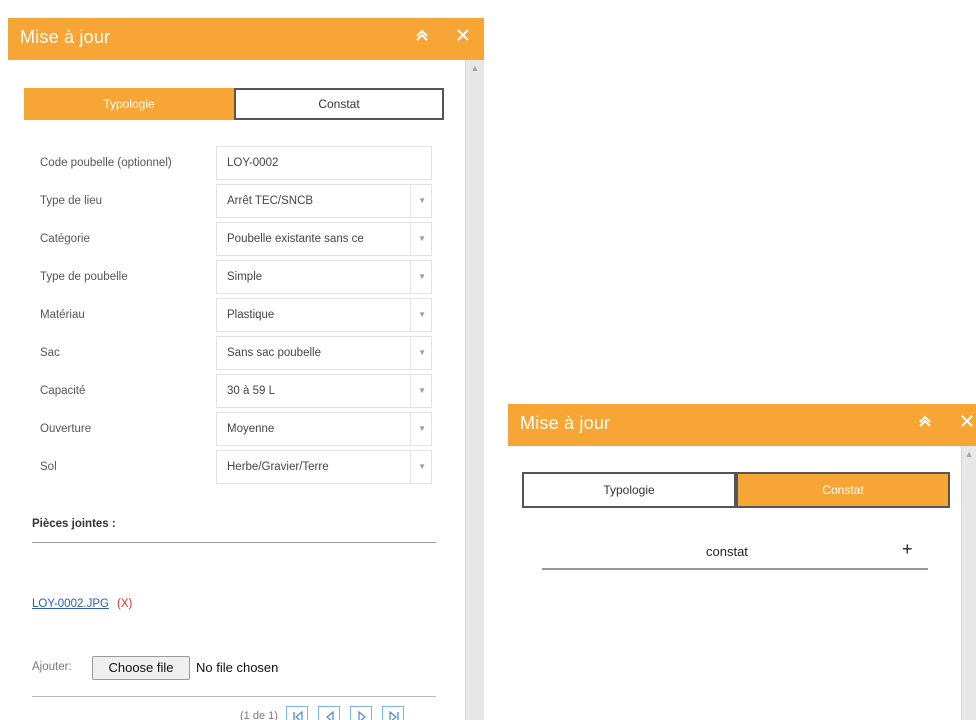  I want to click on field-label: Sol, so click(48, 467).